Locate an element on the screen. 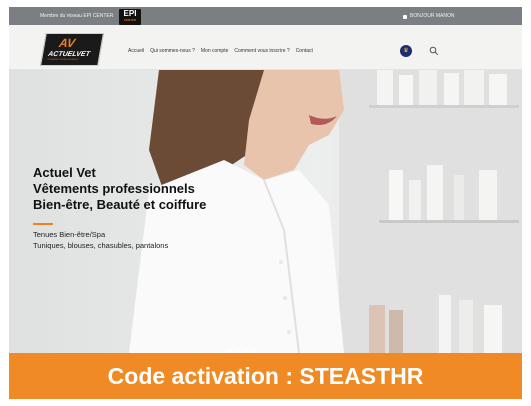 This screenshot has width=531, height=406. user-greeting: BONJOUR MANON is located at coordinates (432, 16).